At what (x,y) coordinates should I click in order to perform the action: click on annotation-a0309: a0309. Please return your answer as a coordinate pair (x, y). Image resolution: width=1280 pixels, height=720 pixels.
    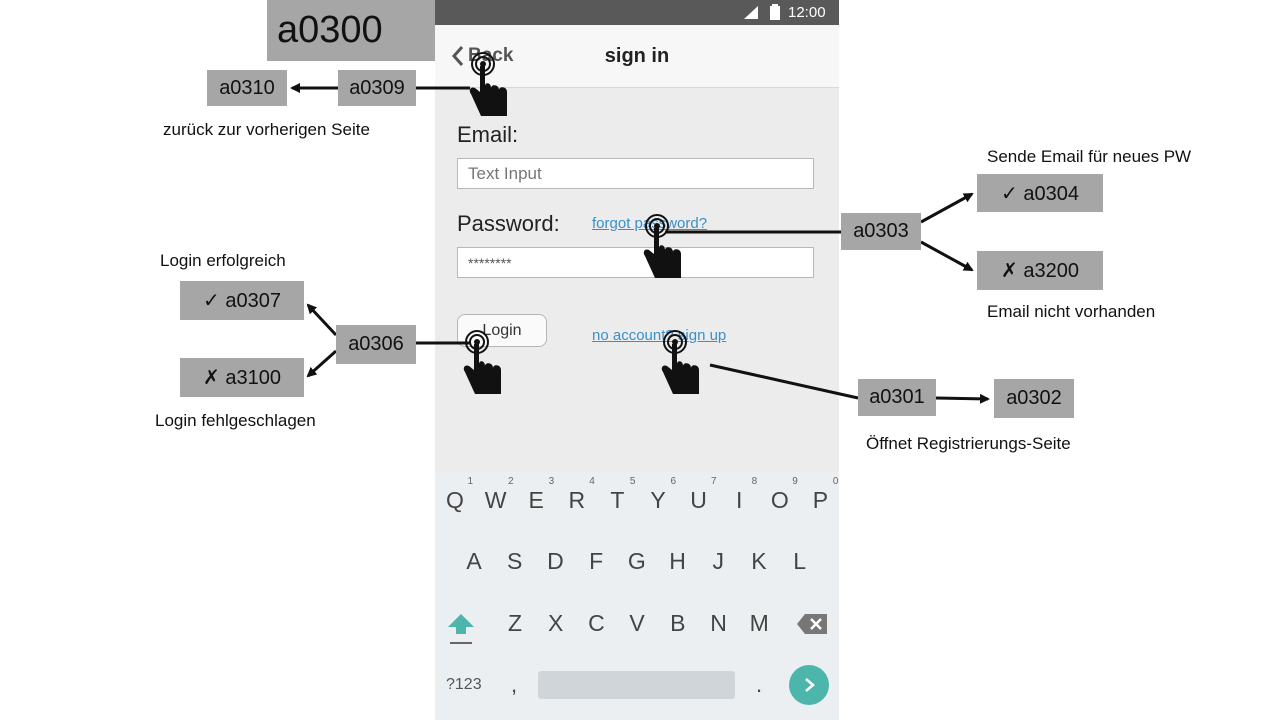
    Looking at the image, I should click on (377, 88).